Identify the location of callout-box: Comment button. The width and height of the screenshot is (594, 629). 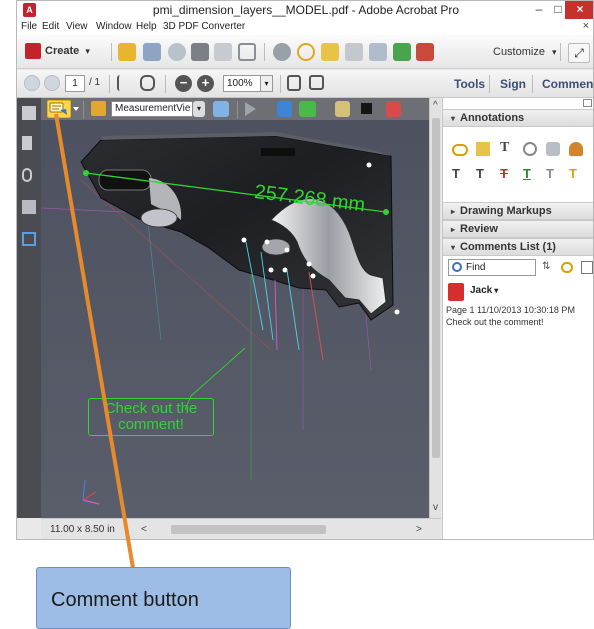
(163, 598).